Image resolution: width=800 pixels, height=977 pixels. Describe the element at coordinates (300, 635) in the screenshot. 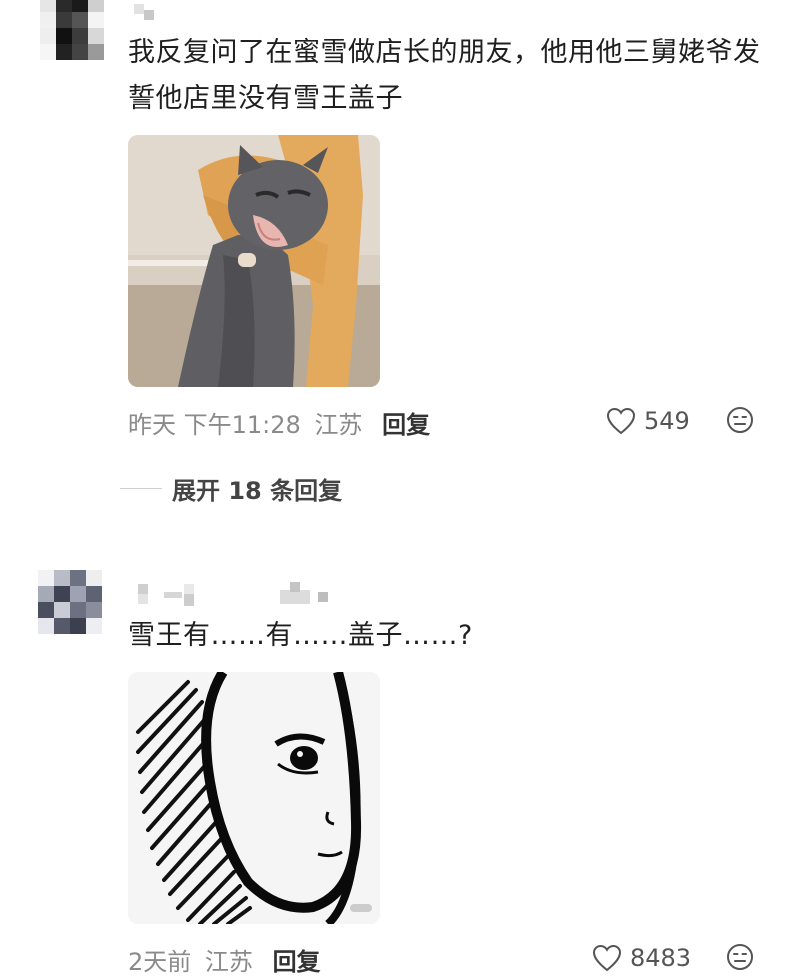

I see `comment-text: 雪王有……有……盖子……?` at that location.